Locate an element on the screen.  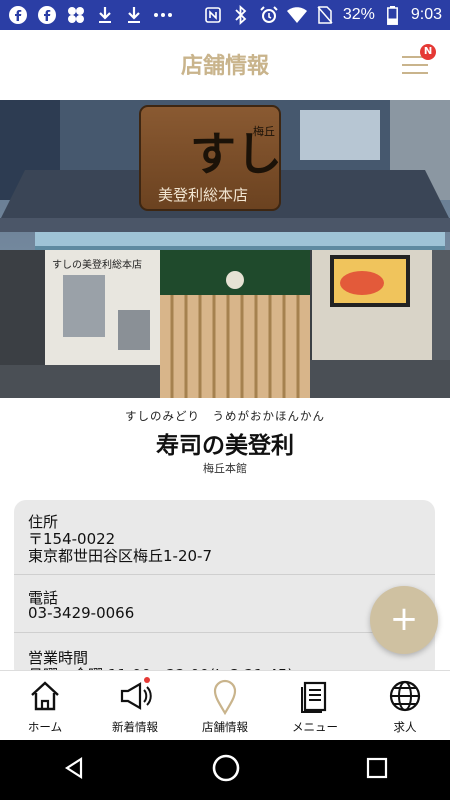
store-branch: 梅丘本館 is located at coordinates (225, 468).